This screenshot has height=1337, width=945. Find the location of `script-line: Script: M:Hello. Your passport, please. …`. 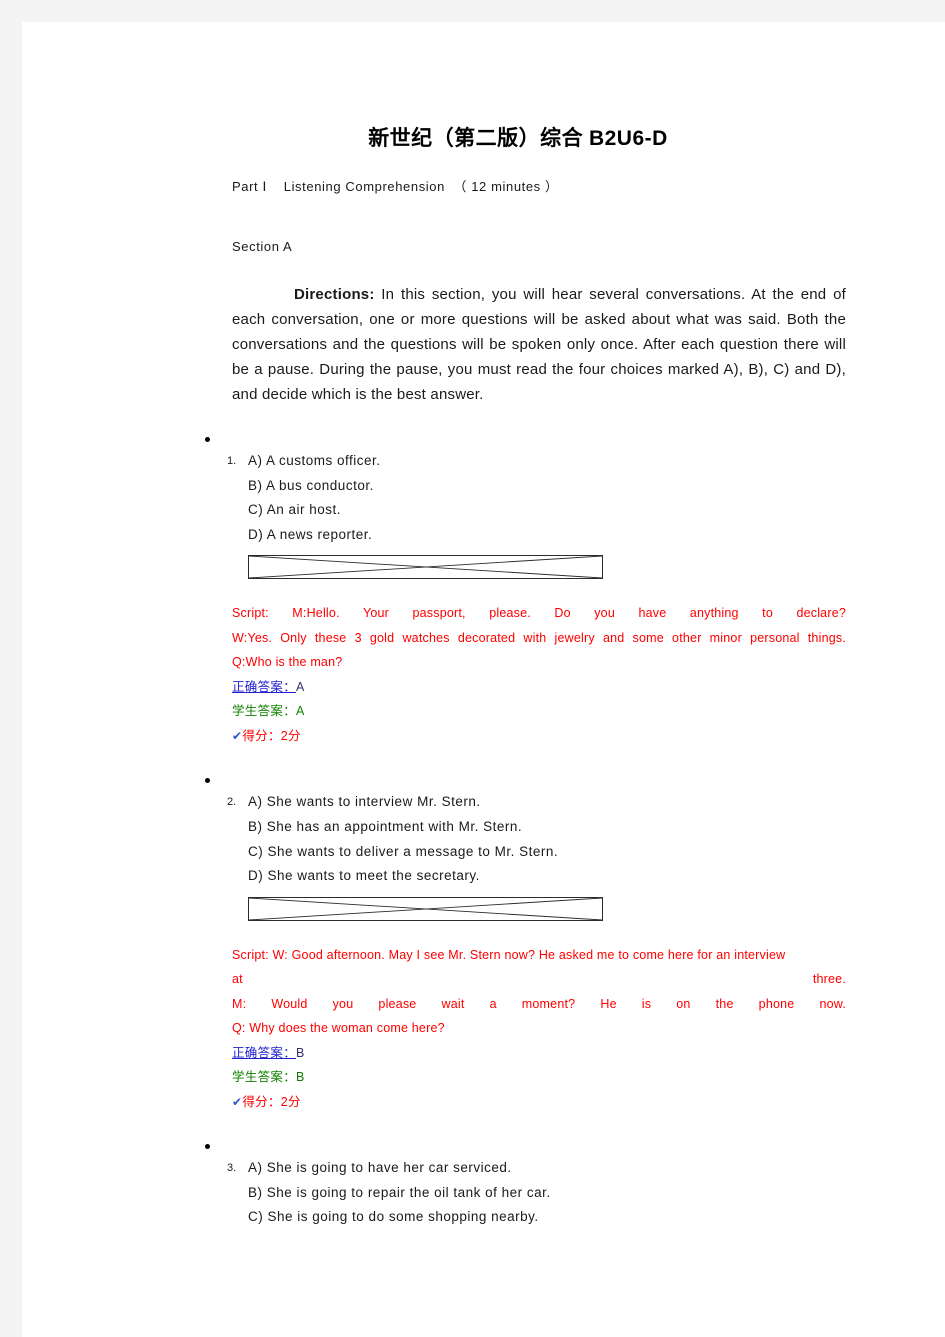

script-line: Script: M:Hello. Your passport, please. … is located at coordinates (539, 613).